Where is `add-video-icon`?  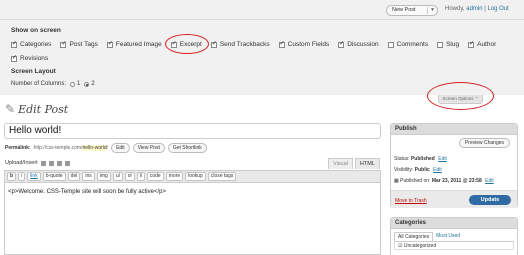
add-video-icon is located at coordinates (51, 163).